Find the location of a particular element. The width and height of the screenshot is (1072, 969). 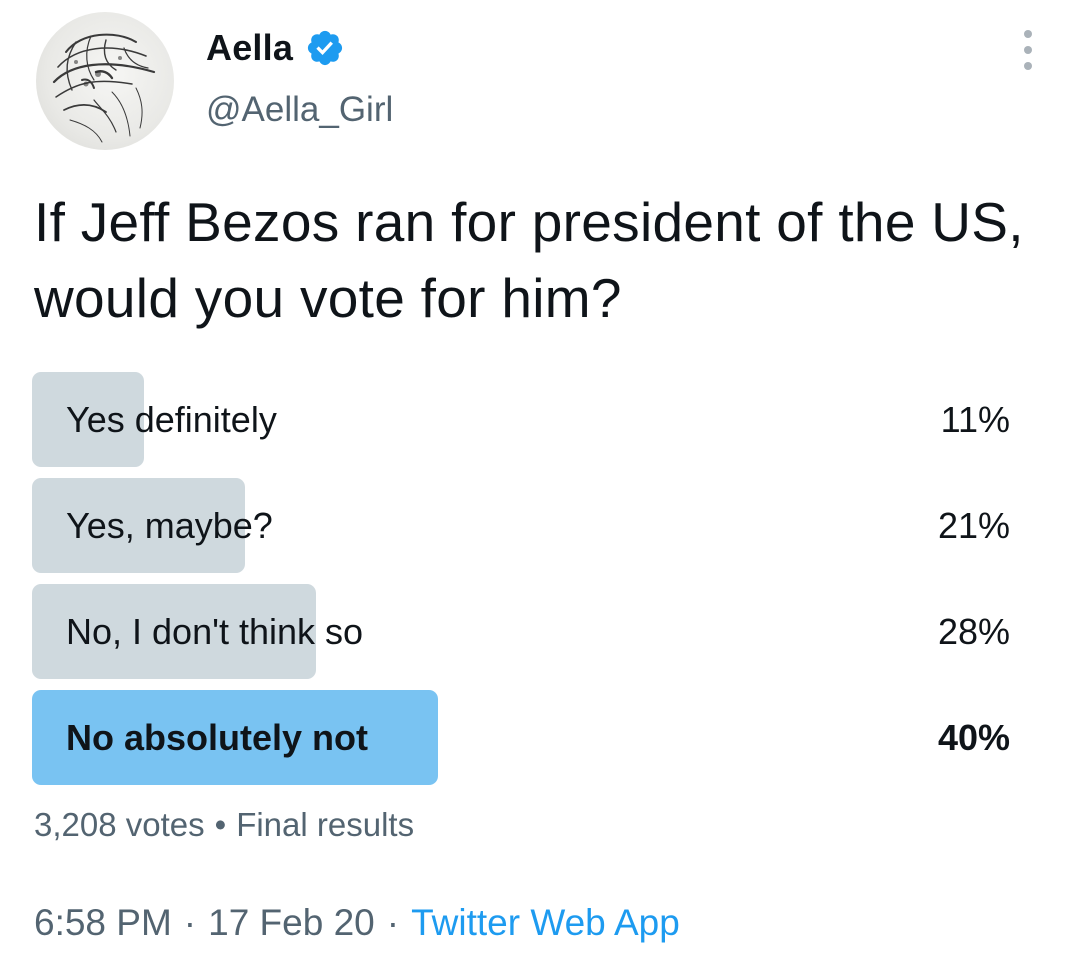

more-options-icon is located at coordinates (1028, 50).